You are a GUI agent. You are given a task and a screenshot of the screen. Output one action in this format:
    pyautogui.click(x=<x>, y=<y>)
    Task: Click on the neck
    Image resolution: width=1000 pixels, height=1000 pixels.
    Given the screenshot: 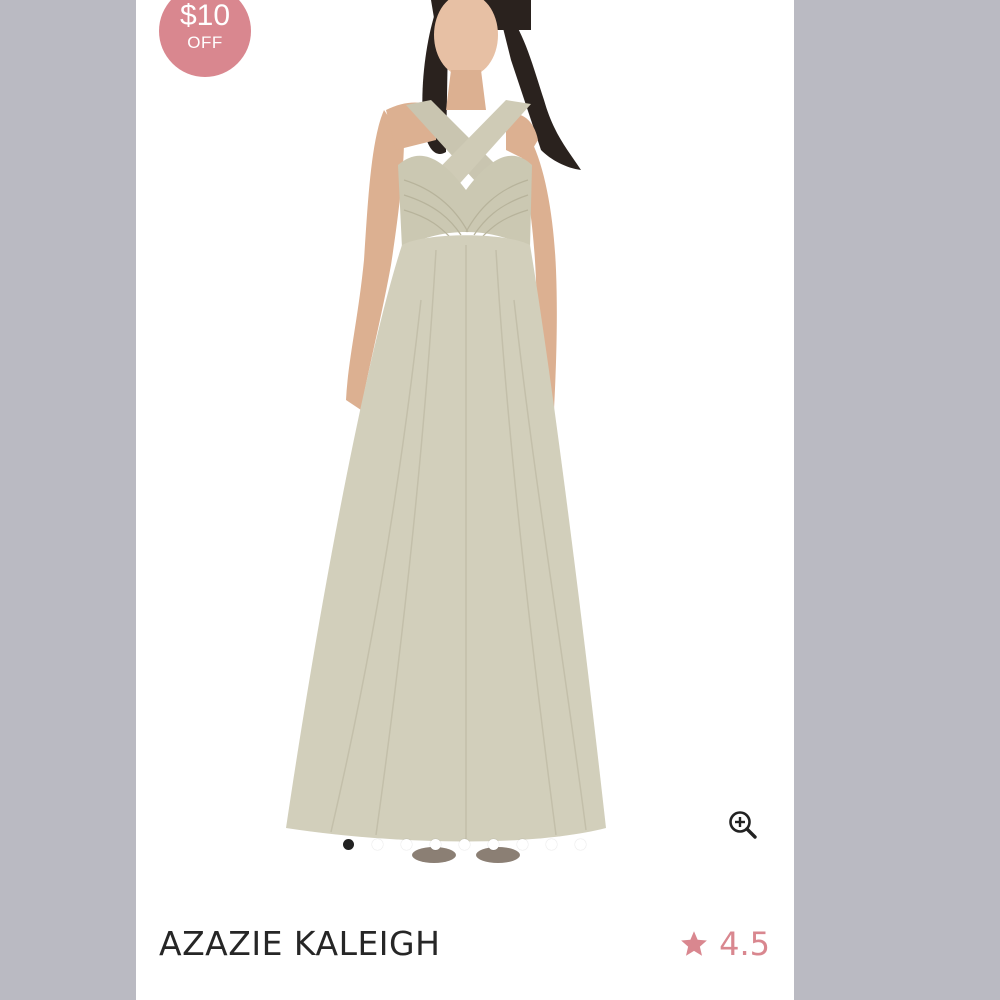 What is the action you would take?
    pyautogui.click(x=466, y=90)
    